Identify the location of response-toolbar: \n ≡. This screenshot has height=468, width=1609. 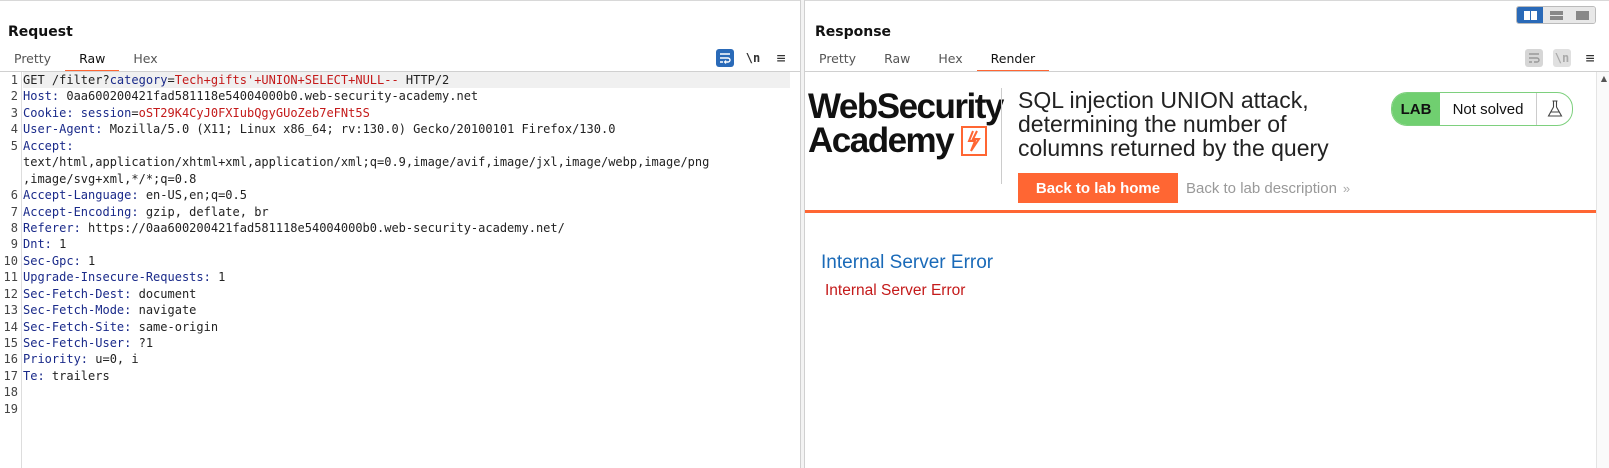
(1562, 58).